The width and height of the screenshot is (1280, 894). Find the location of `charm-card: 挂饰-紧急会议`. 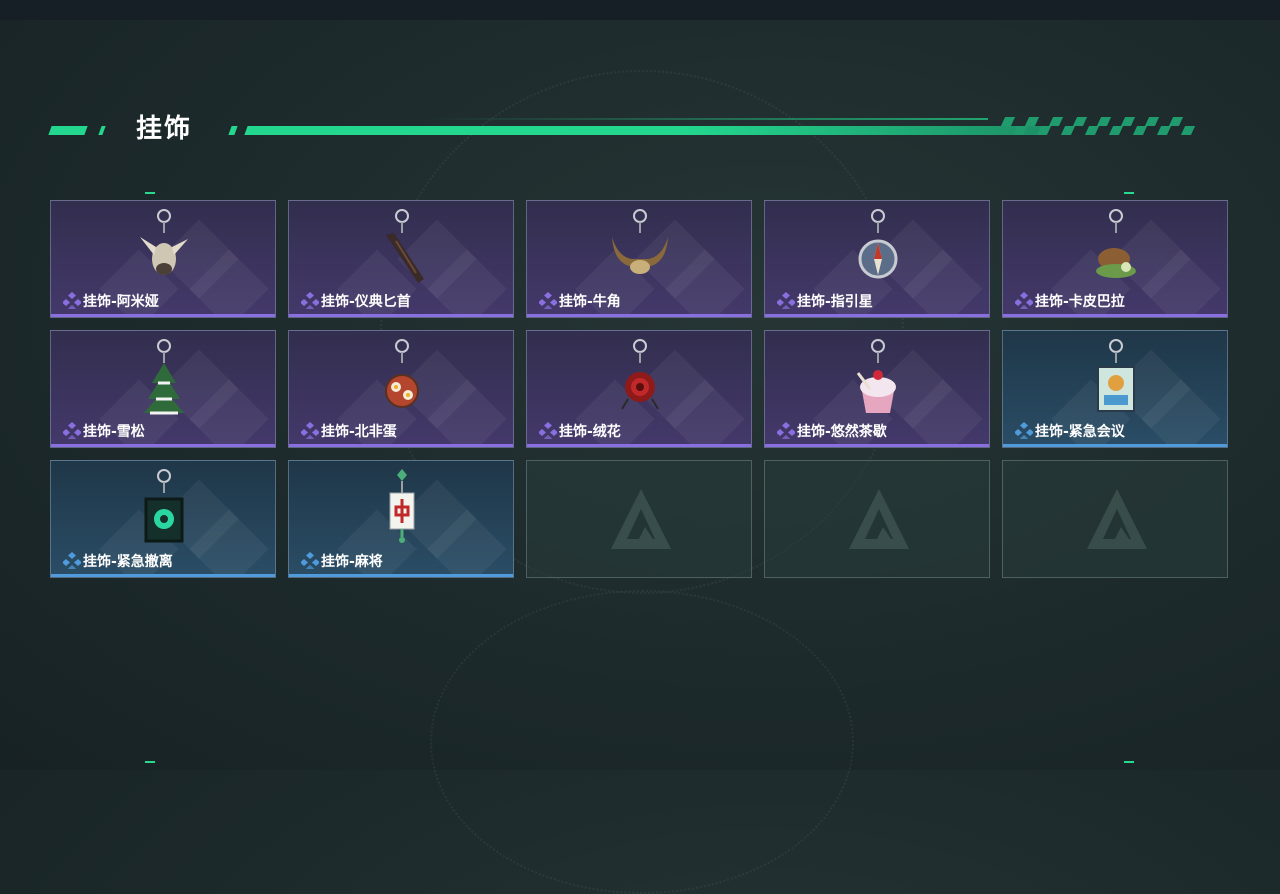

charm-card: 挂饰-紧急会议 is located at coordinates (1115, 389).